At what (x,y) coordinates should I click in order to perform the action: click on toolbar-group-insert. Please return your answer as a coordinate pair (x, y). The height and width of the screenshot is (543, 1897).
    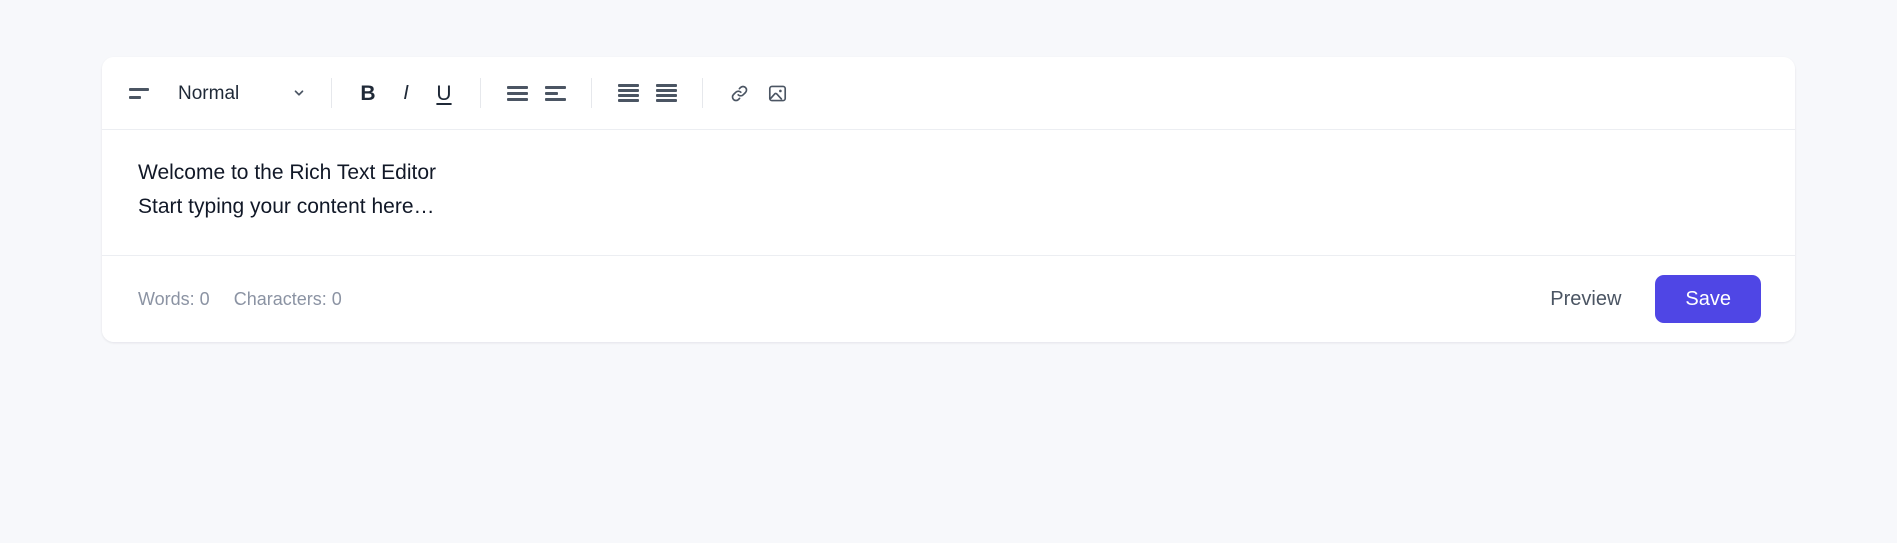
    Looking at the image, I should click on (758, 93).